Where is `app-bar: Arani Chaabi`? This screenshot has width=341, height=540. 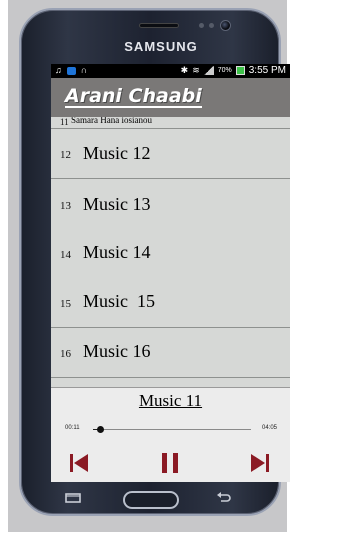
app-bar: Arani Chaabi is located at coordinates (170, 97).